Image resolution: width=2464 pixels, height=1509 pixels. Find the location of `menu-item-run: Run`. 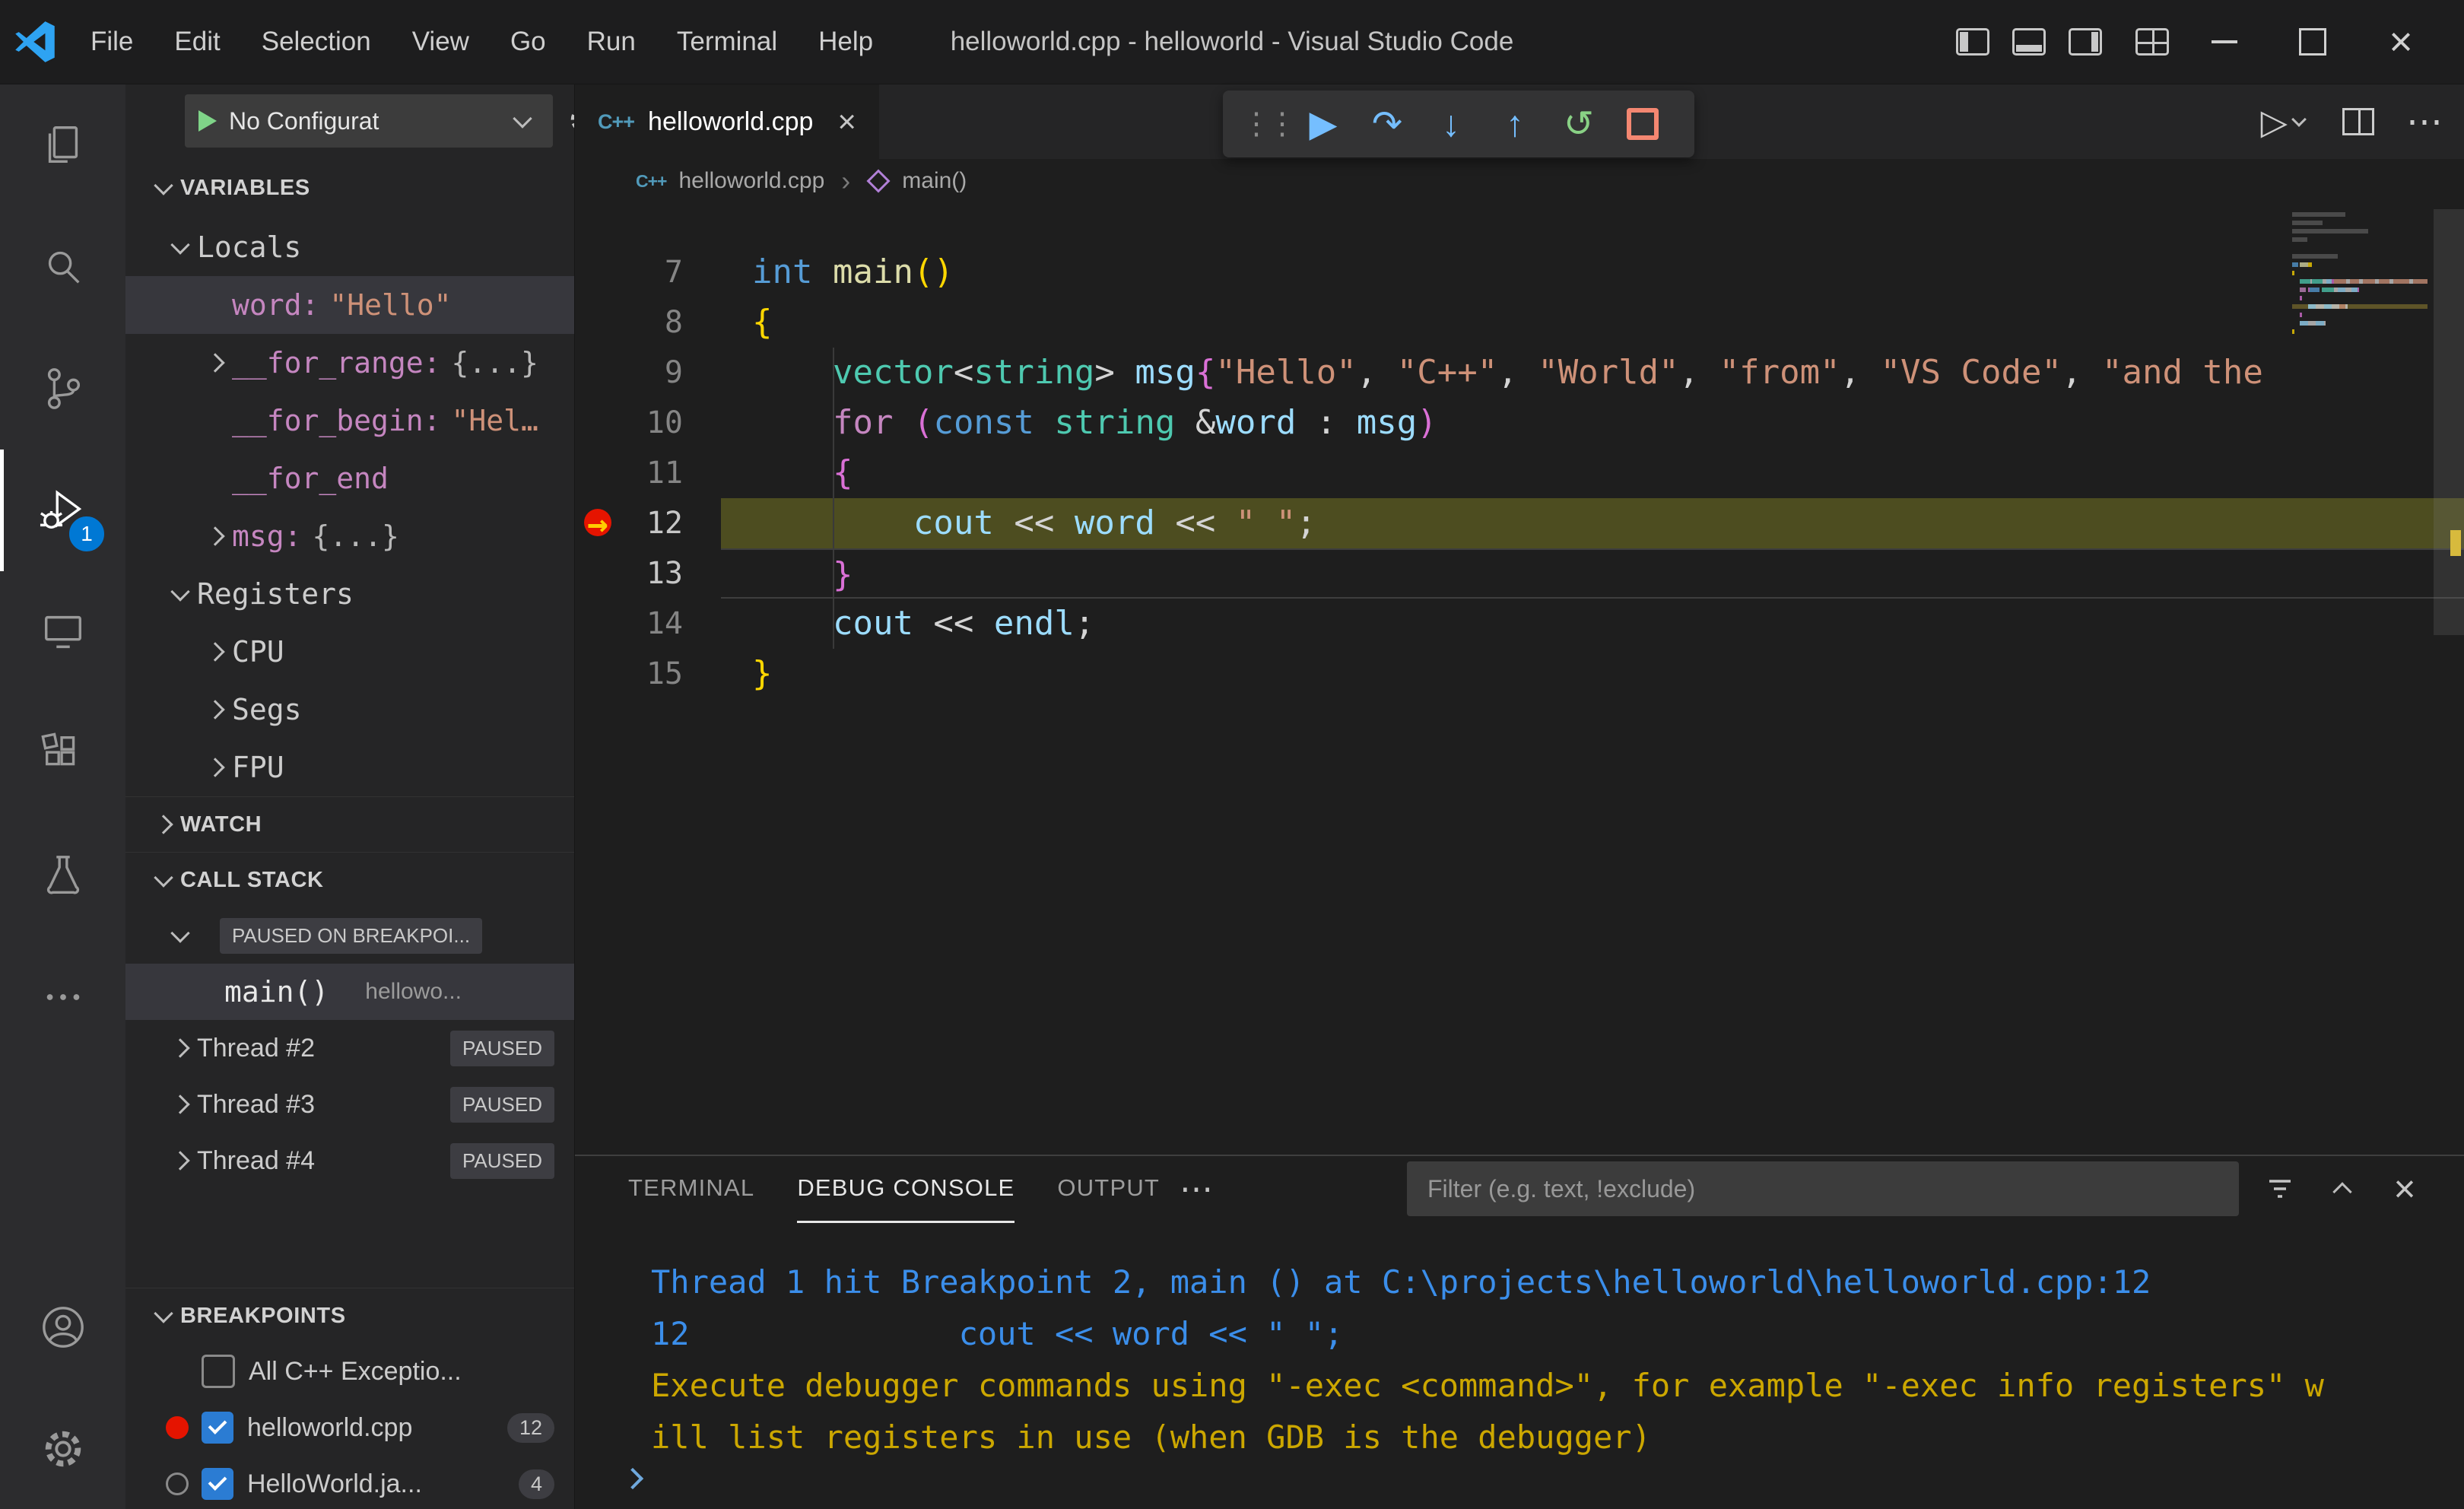

menu-item-run: Run is located at coordinates (611, 41).